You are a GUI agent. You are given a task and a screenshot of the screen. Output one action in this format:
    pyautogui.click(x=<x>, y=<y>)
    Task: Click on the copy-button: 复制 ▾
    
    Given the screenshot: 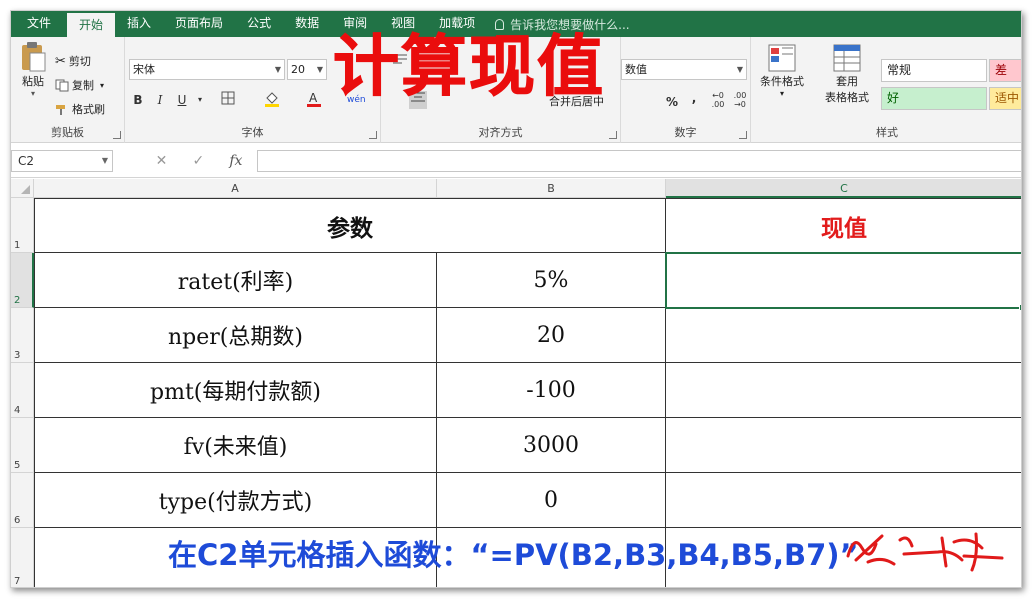 What is the action you would take?
    pyautogui.click(x=79, y=85)
    